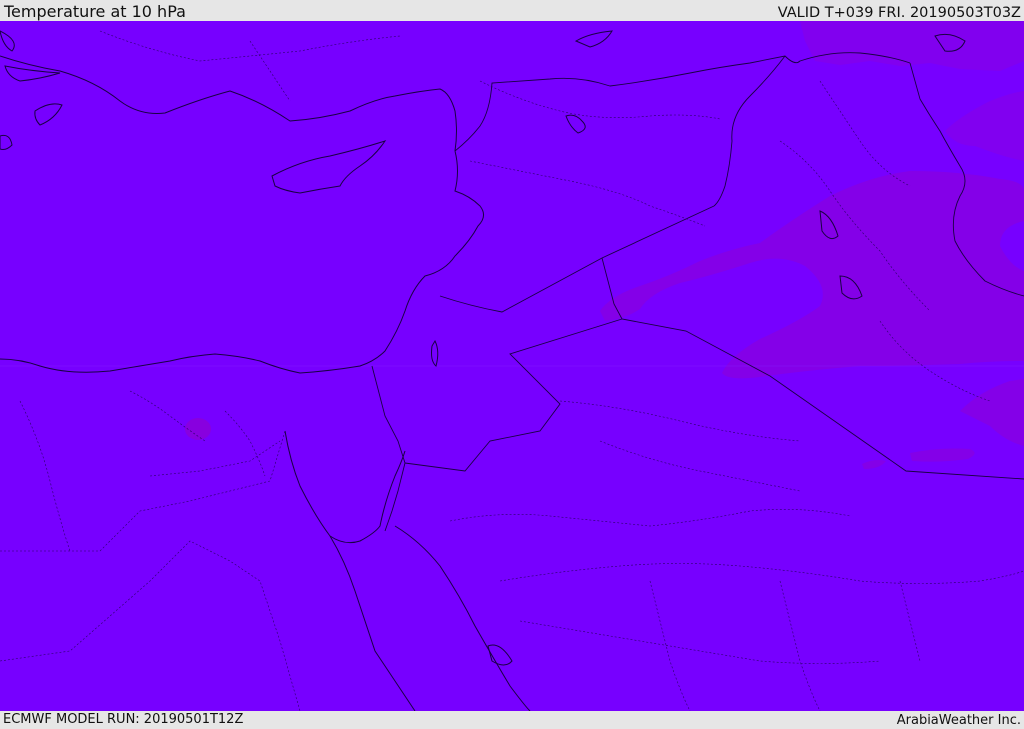 The height and width of the screenshot is (729, 1024). What do you see at coordinates (899, 13) in the screenshot?
I see `valid-time-label: VALID T+039 FRI. 20190503T03Z` at bounding box center [899, 13].